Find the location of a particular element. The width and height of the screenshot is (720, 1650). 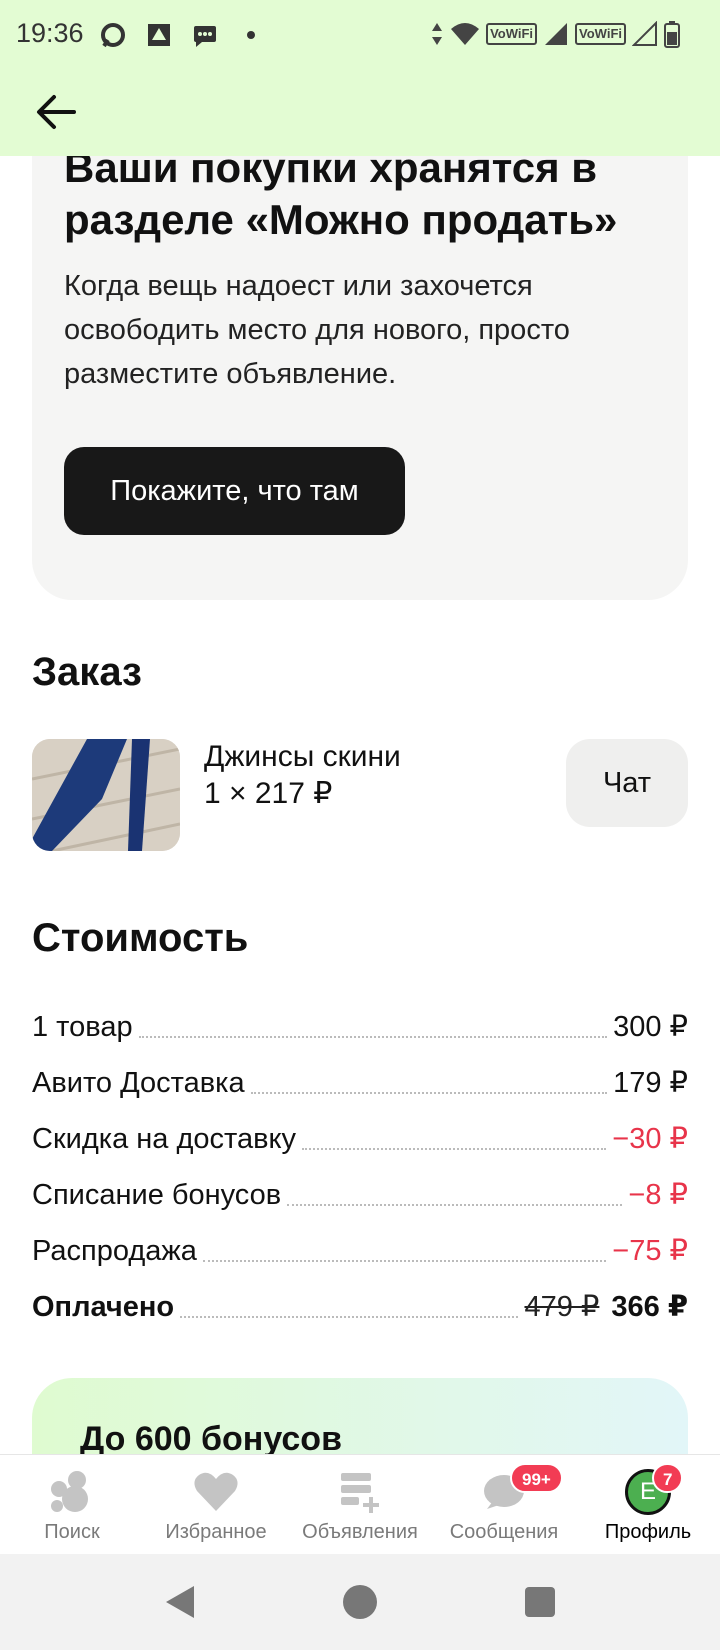

system-navigation-bar is located at coordinates (360, 1602).